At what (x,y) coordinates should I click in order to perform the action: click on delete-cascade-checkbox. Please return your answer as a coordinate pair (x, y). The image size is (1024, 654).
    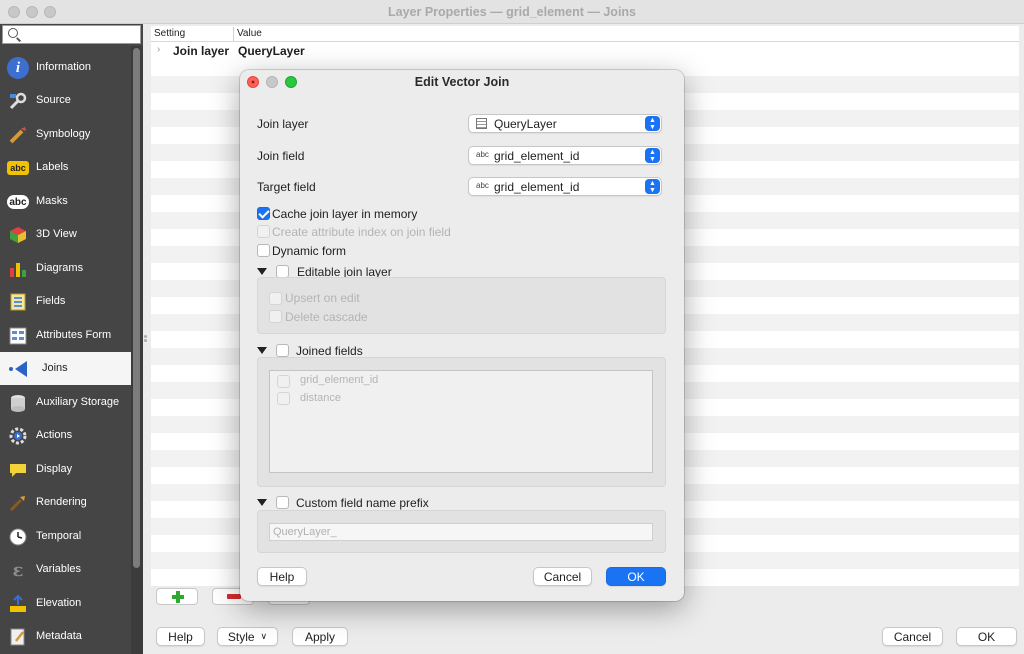
    Looking at the image, I should click on (275, 316).